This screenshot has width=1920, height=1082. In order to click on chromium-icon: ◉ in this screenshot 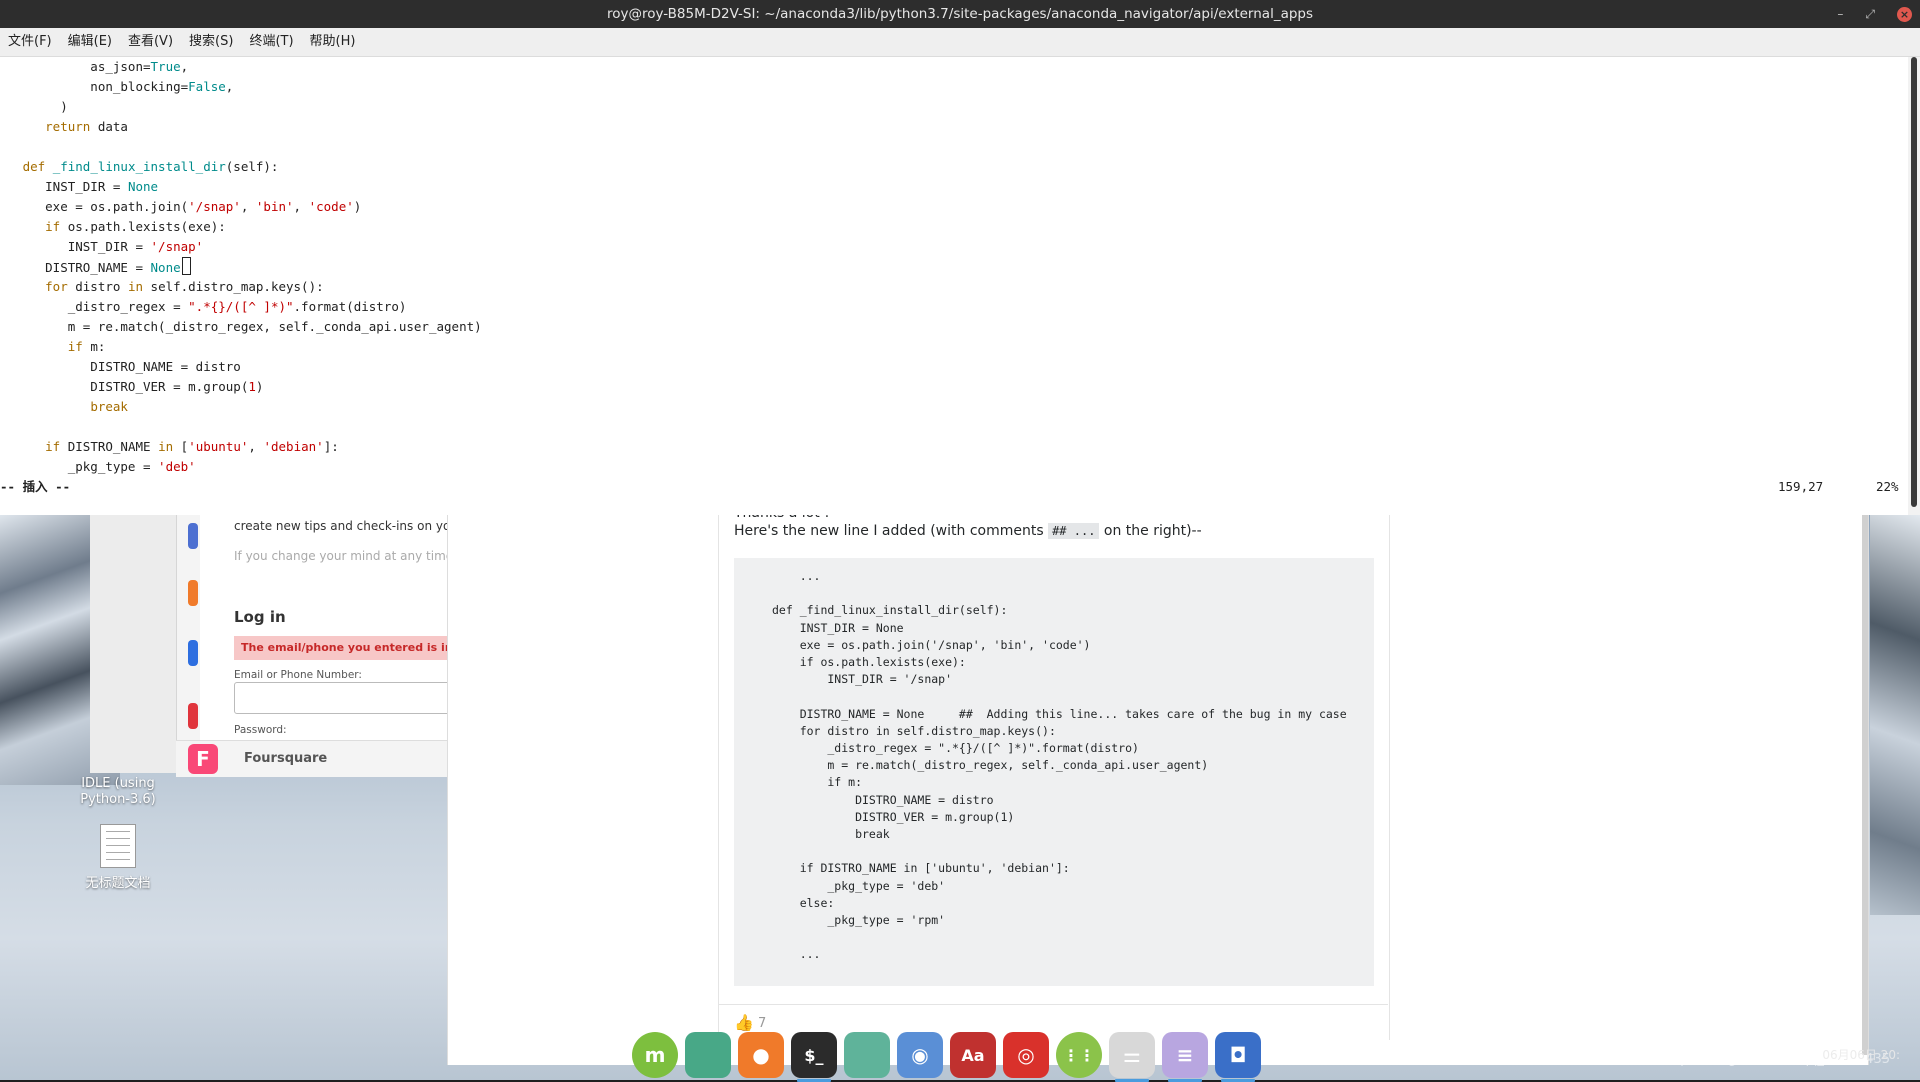, I will do `click(920, 1055)`.